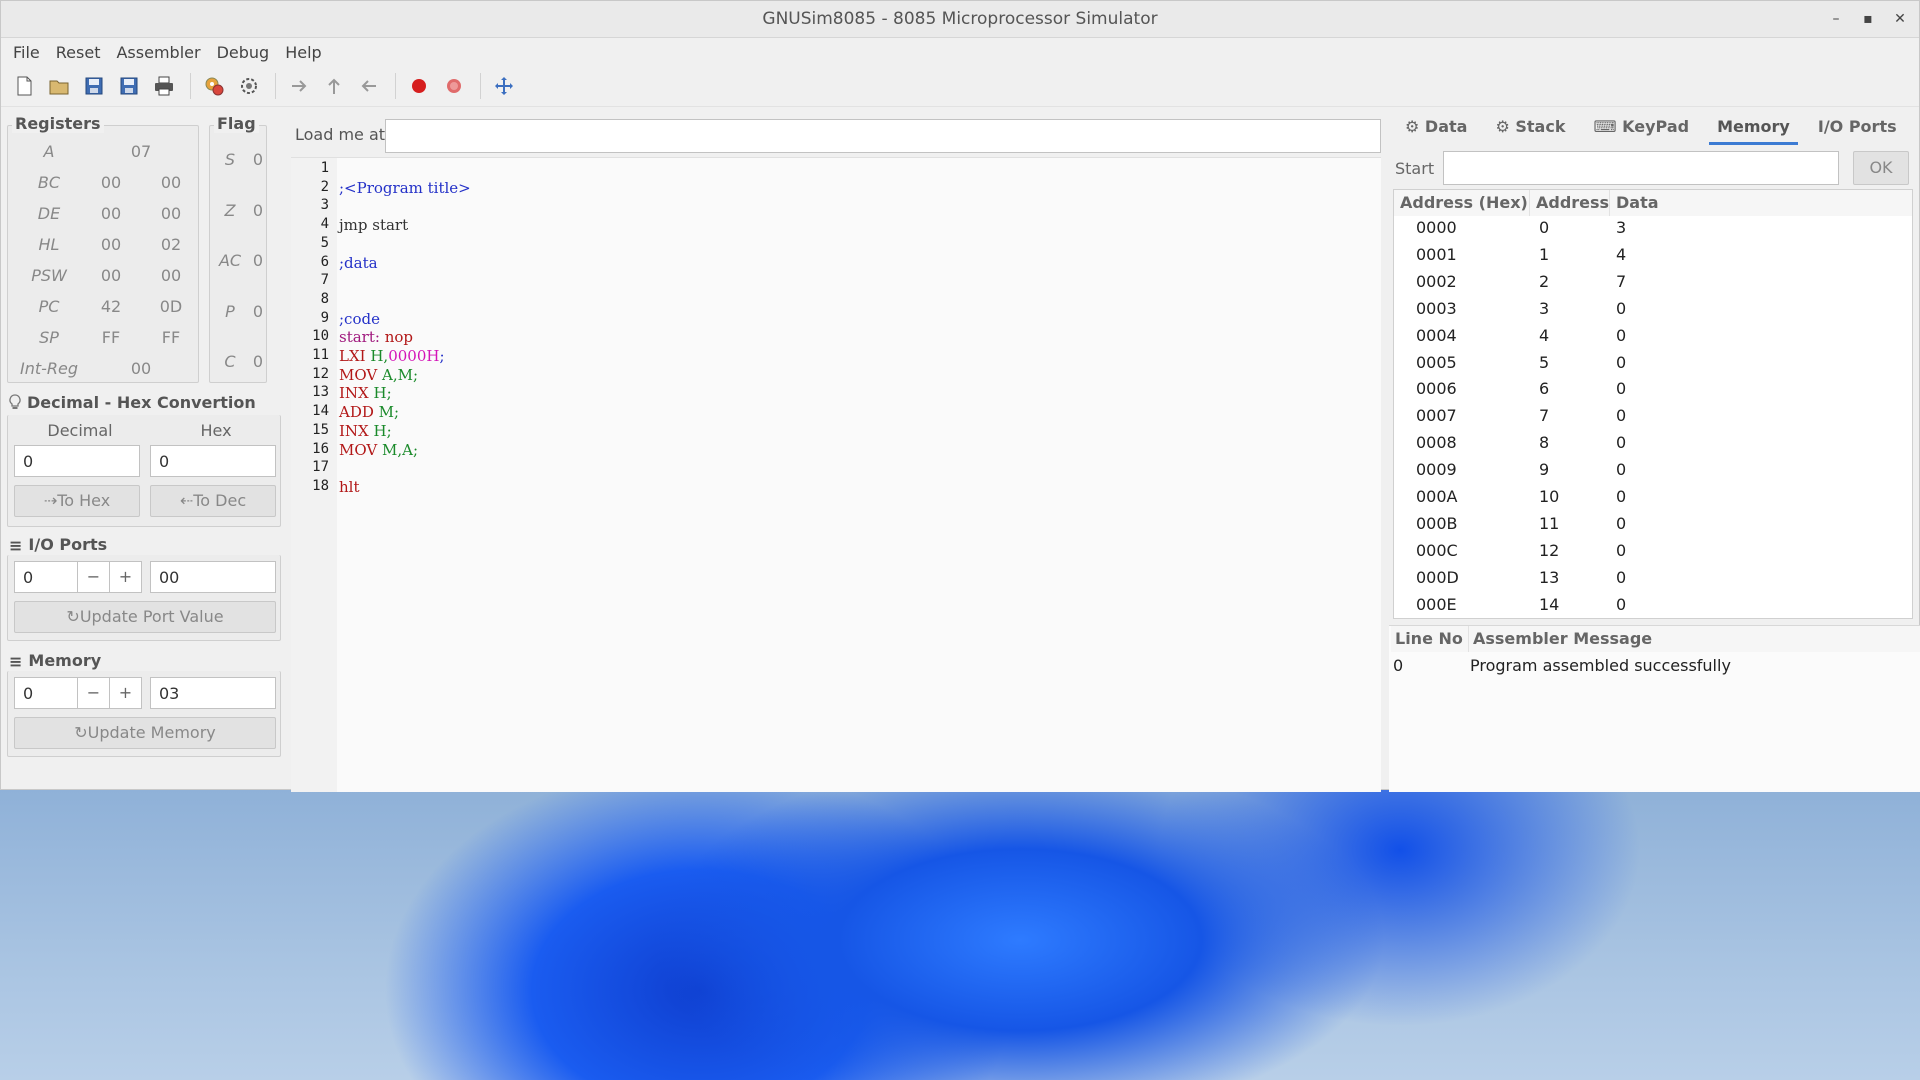 This screenshot has width=1920, height=1080. What do you see at coordinates (1653, 339) in the screenshot?
I see `table-row: 0004 4 0` at bounding box center [1653, 339].